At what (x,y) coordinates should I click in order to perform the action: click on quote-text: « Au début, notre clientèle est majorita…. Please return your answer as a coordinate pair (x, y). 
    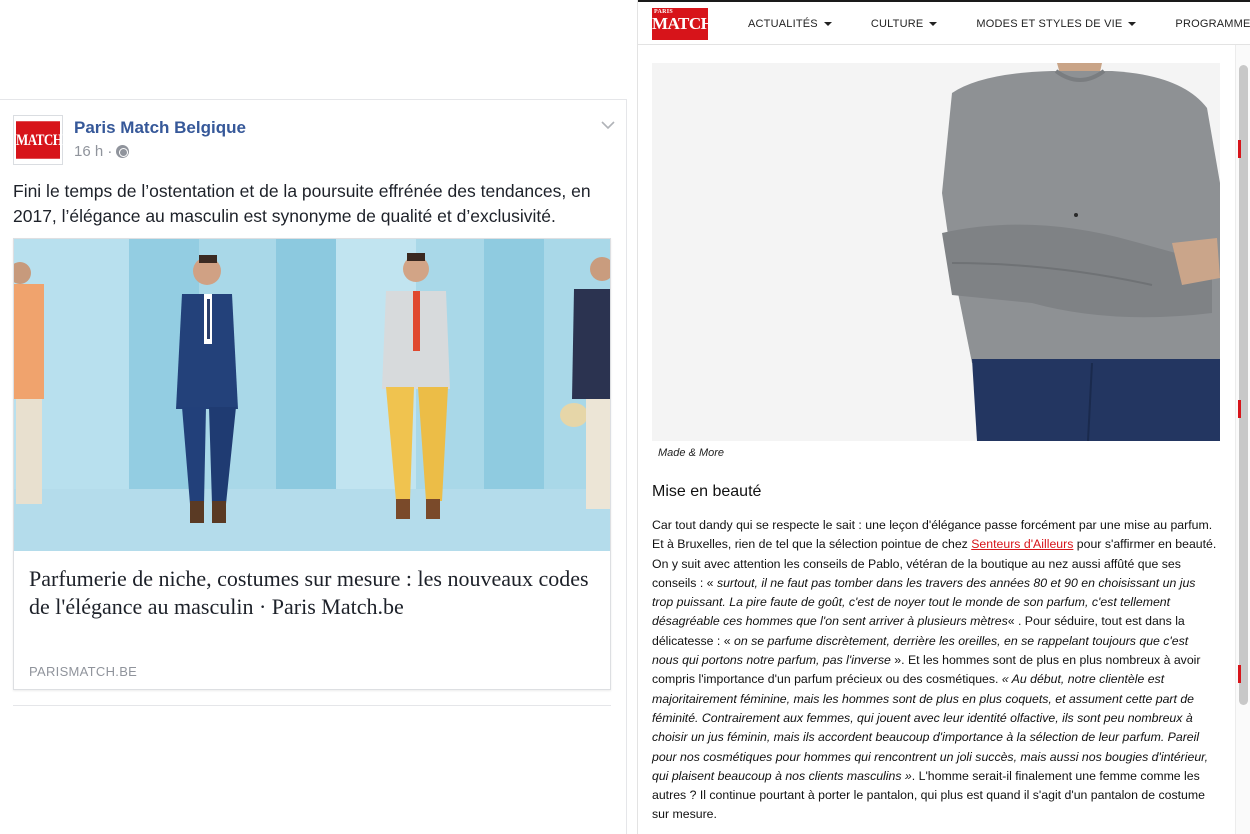
    Looking at the image, I should click on (930, 727).